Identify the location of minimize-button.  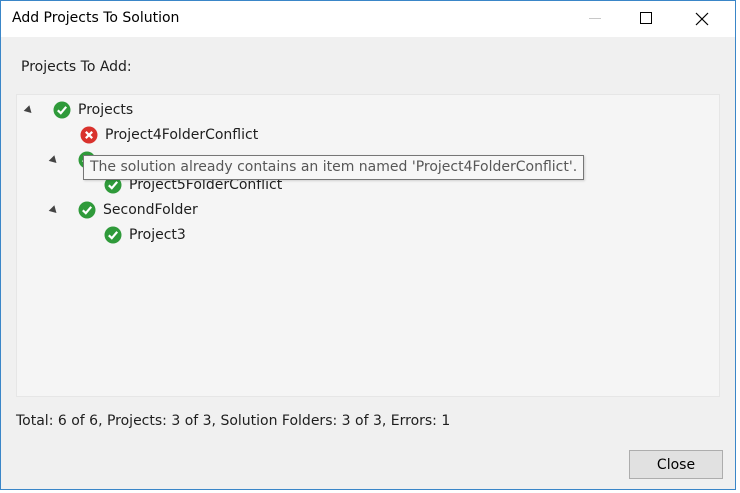
(596, 19).